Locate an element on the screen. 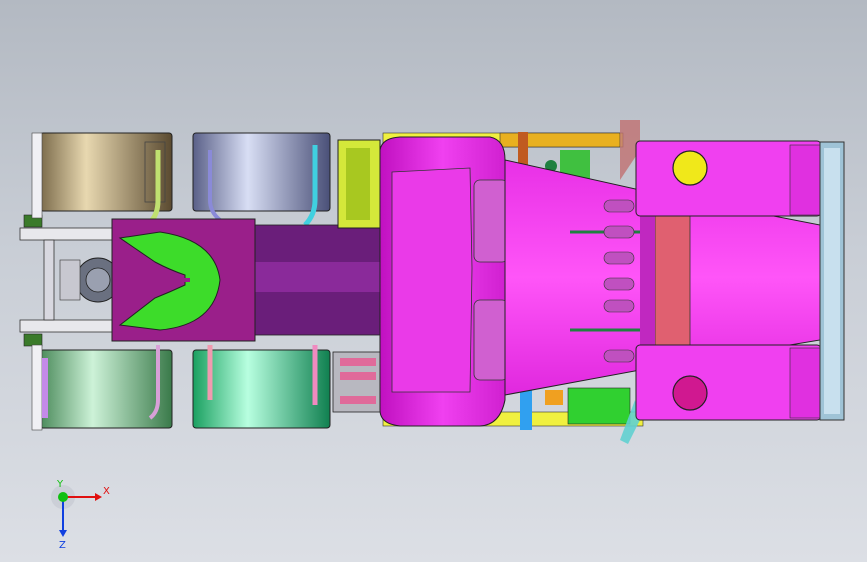 The width and height of the screenshot is (867, 562). cab is located at coordinates (444, 281).